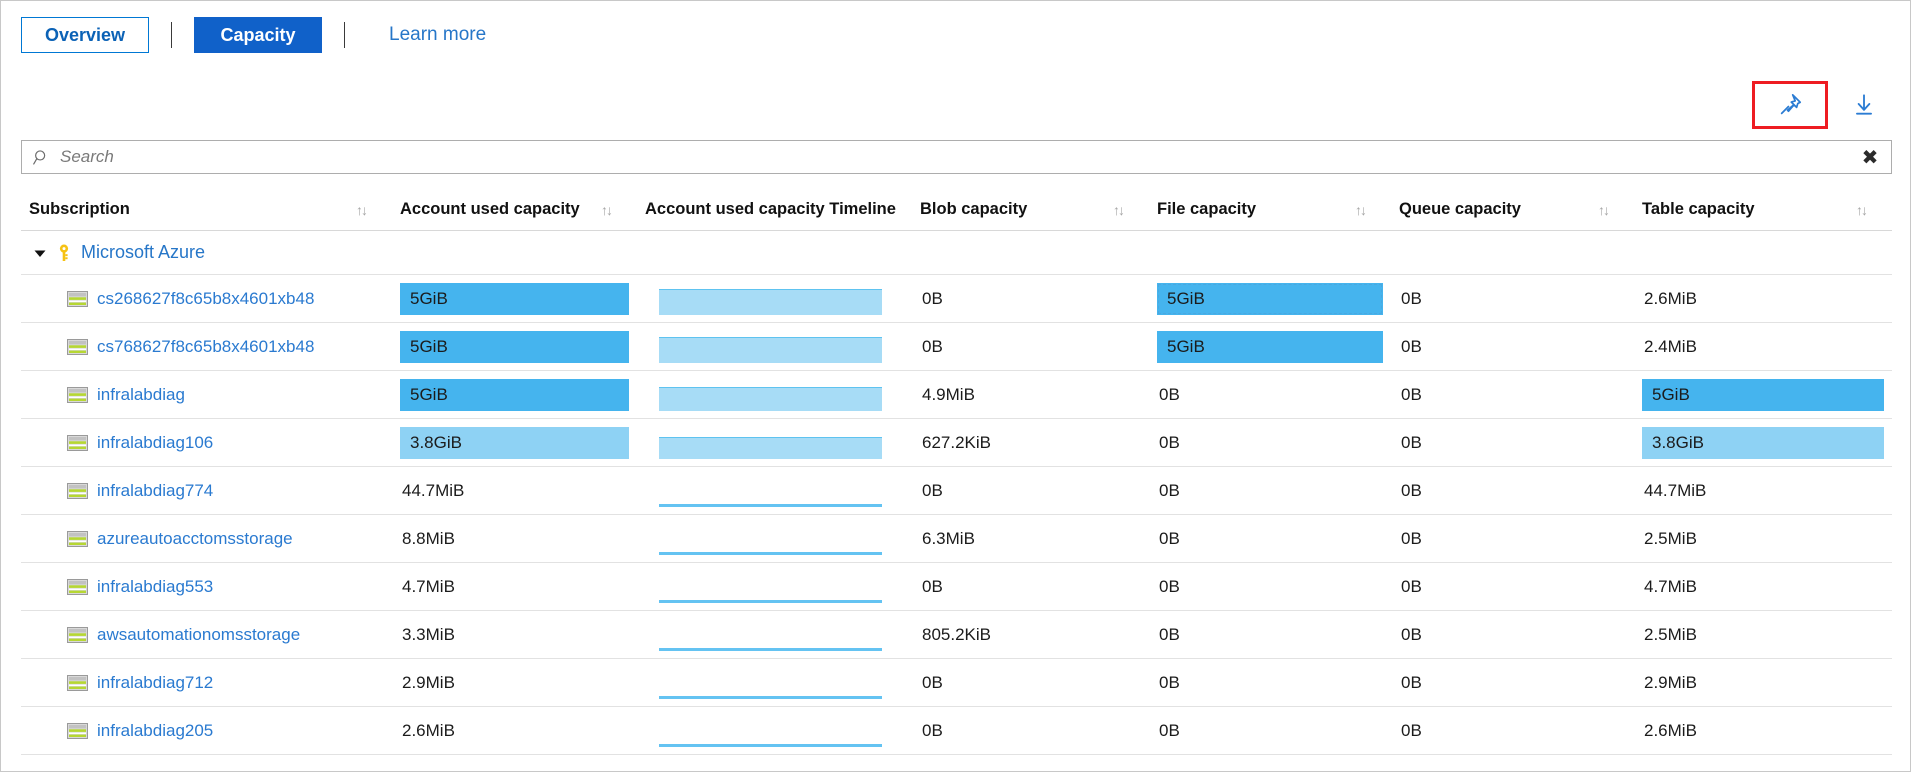 This screenshot has width=1911, height=772. I want to click on tab-overview: Overview, so click(85, 35).